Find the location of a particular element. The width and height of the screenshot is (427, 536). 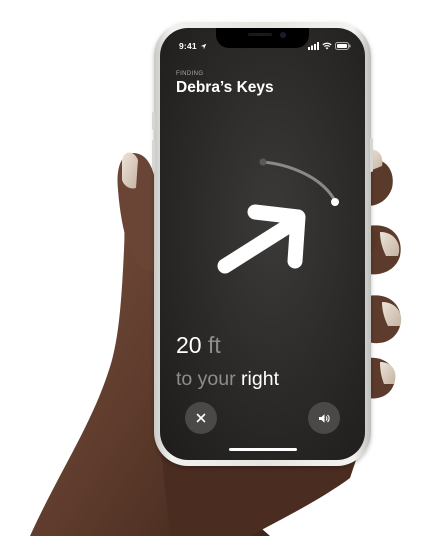

direction-word: right is located at coordinates (260, 379).